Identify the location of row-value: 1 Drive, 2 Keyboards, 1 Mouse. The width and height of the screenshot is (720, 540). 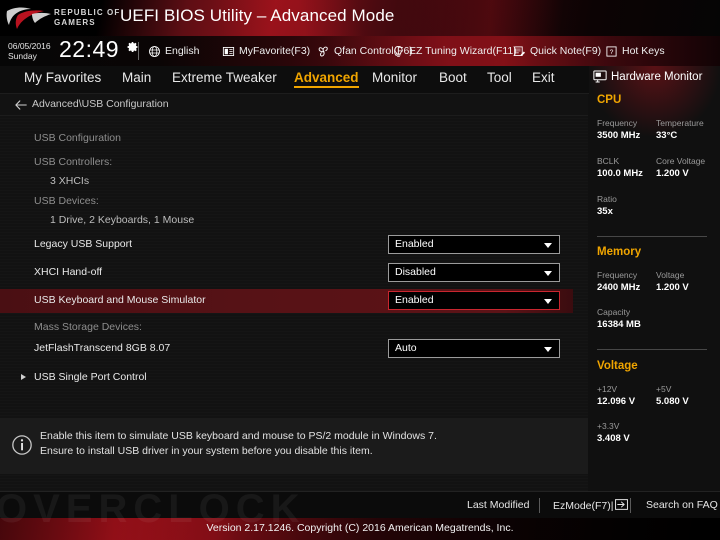
(122, 220).